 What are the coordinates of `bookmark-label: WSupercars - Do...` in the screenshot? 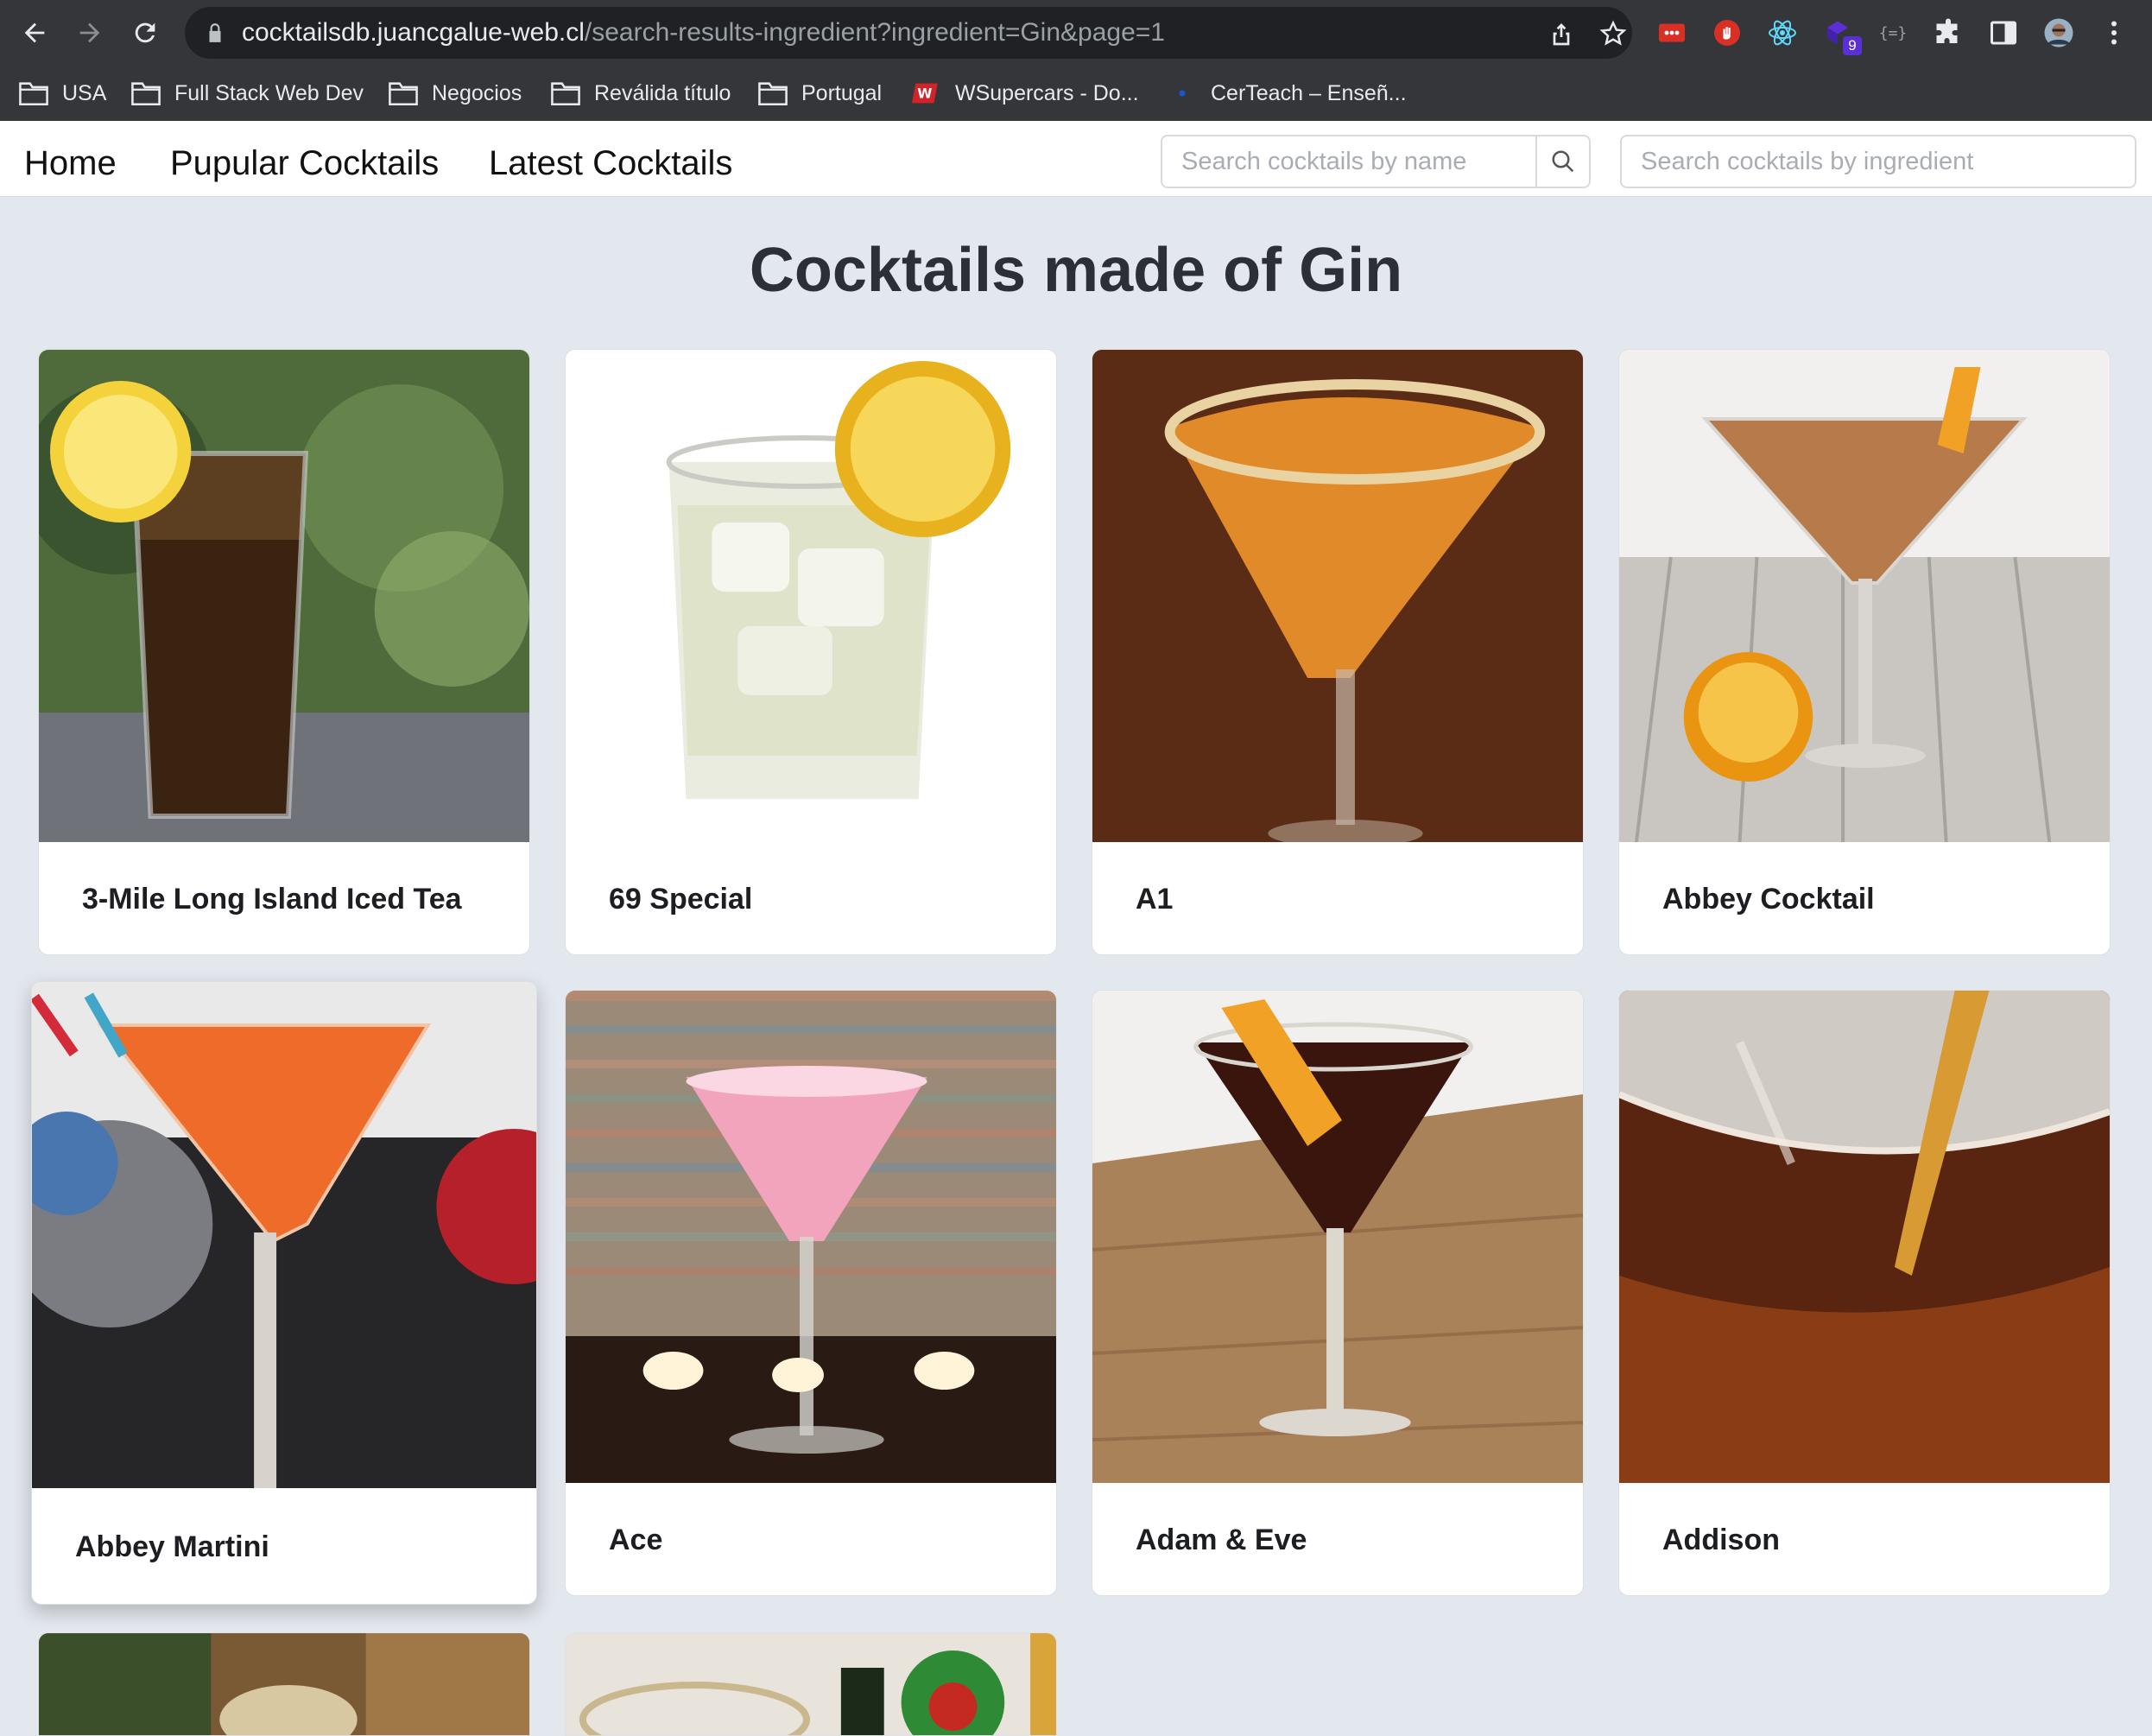 It's located at (1047, 92).